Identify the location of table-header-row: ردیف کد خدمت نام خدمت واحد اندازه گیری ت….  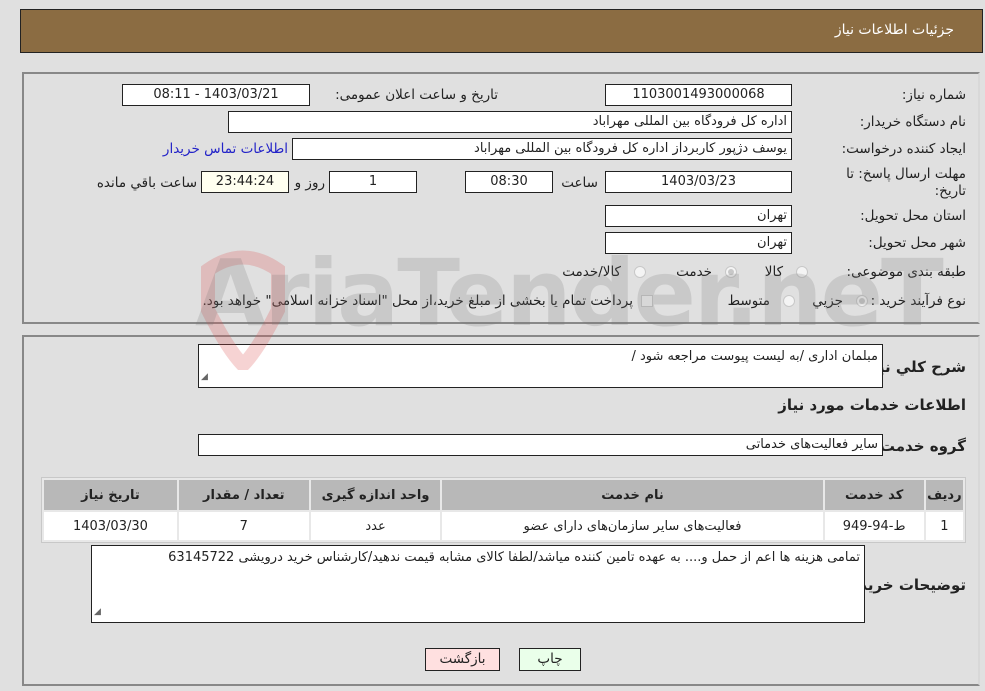
(503, 495).